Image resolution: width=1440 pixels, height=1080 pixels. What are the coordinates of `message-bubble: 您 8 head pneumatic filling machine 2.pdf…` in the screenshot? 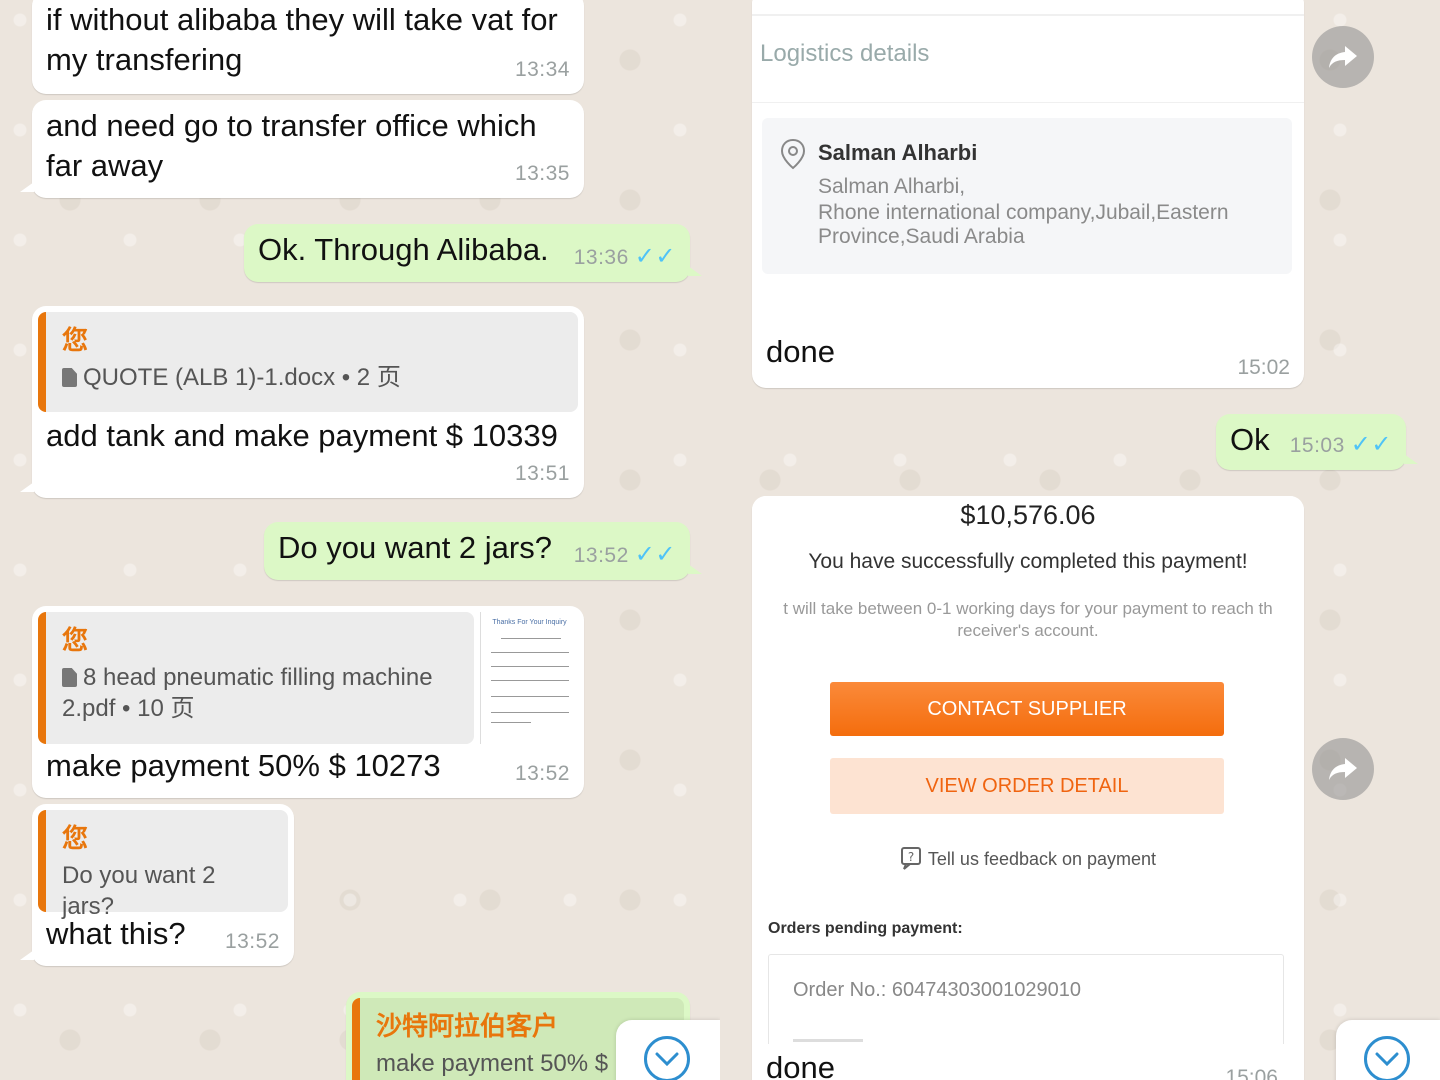 It's located at (308, 702).